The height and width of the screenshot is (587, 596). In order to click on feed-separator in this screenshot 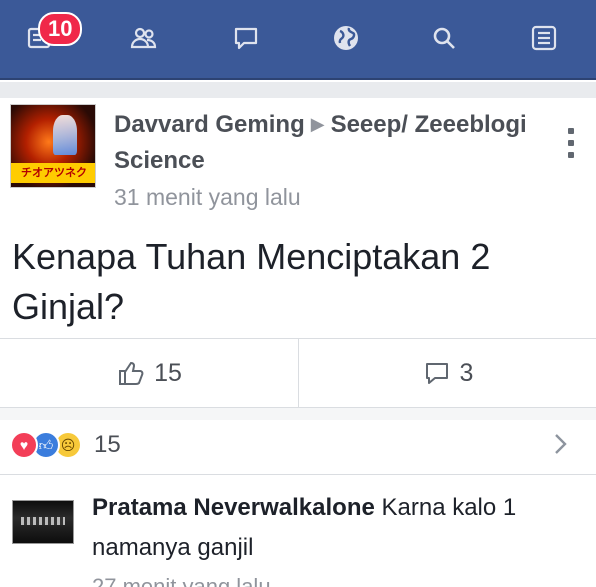, I will do `click(298, 90)`.